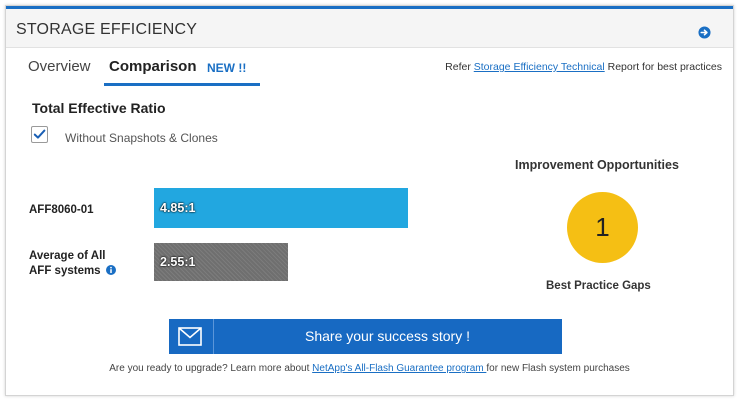 The width and height of the screenshot is (740, 402). Describe the element at coordinates (99, 108) in the screenshot. I see `total-effective-ratio-title: Total Effective Ratio` at that location.